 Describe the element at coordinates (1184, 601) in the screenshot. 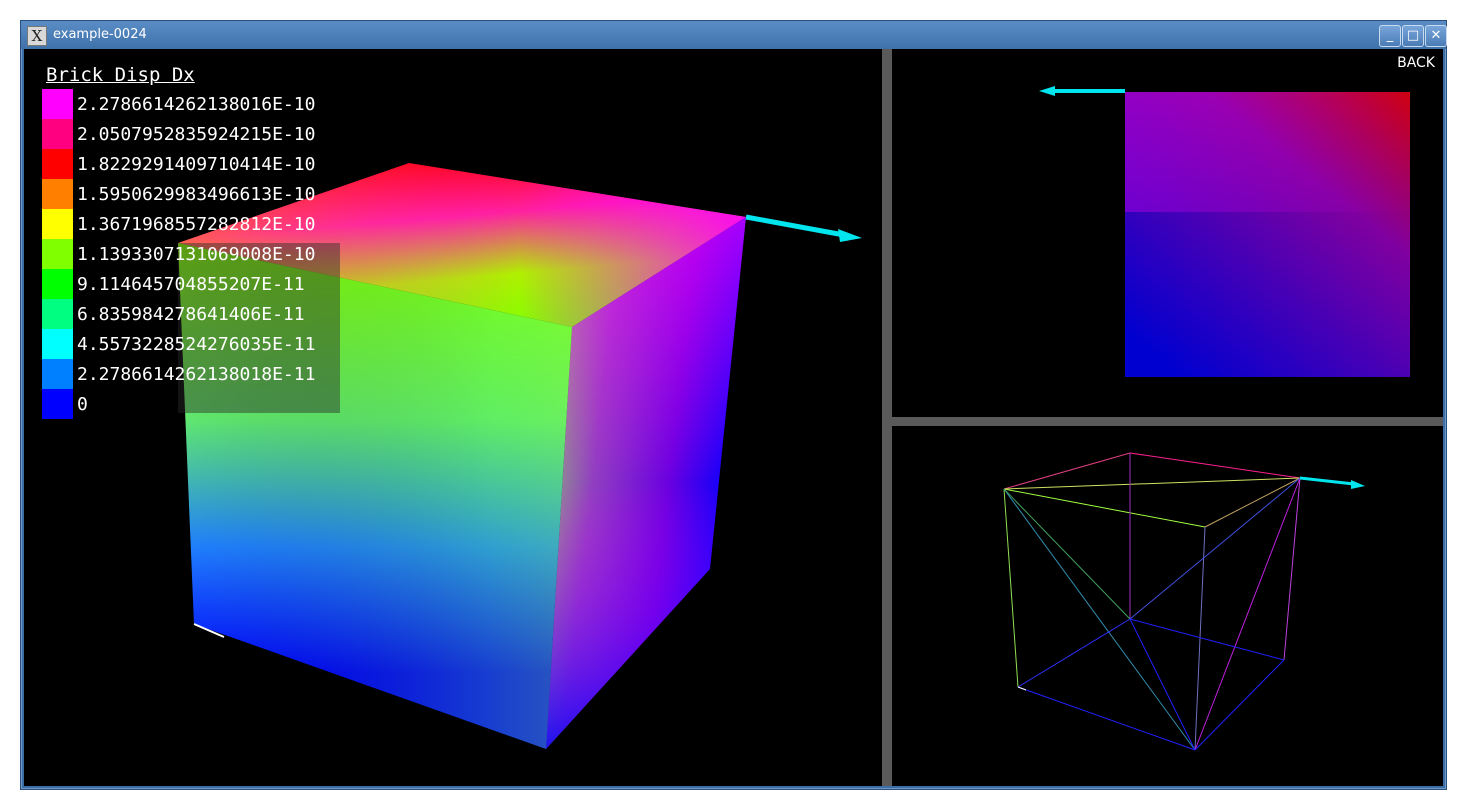

I see `wireframe-cube-render` at that location.